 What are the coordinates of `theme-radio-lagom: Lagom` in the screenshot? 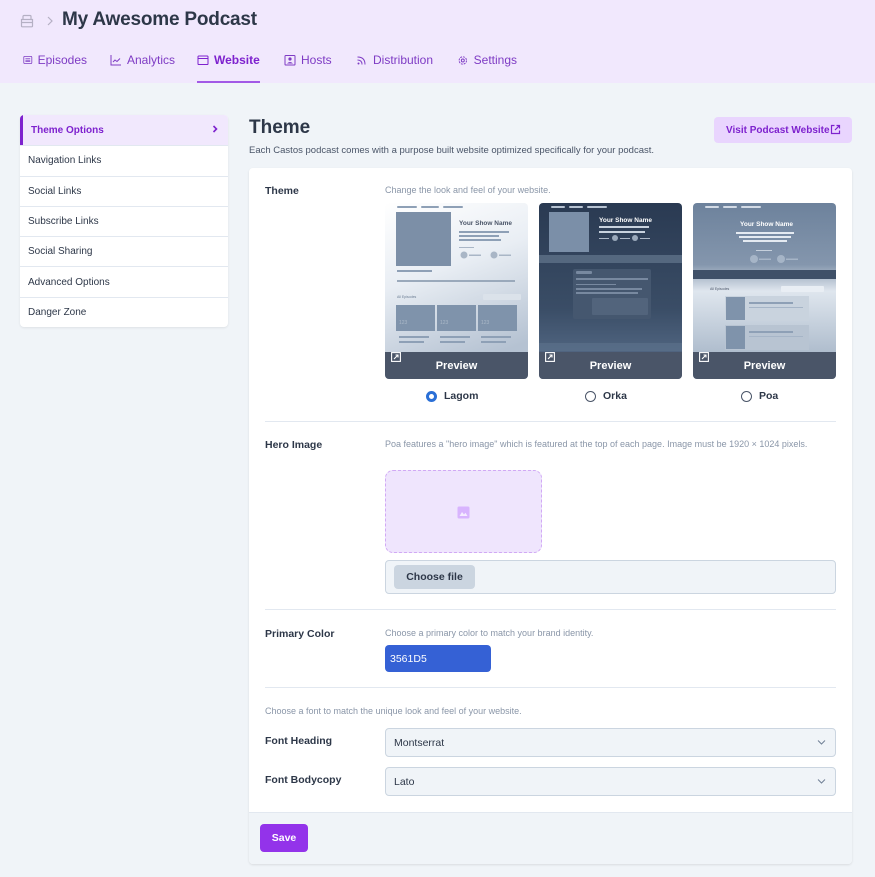 It's located at (452, 396).